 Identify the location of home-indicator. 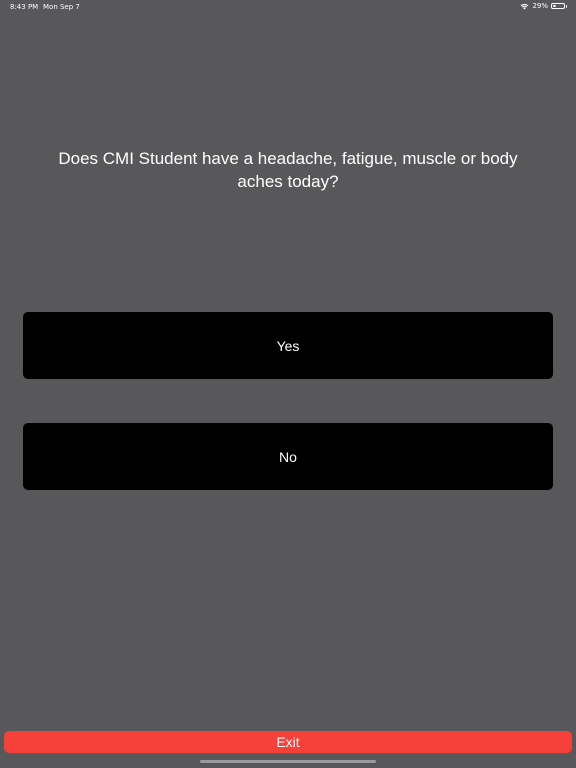
(288, 761).